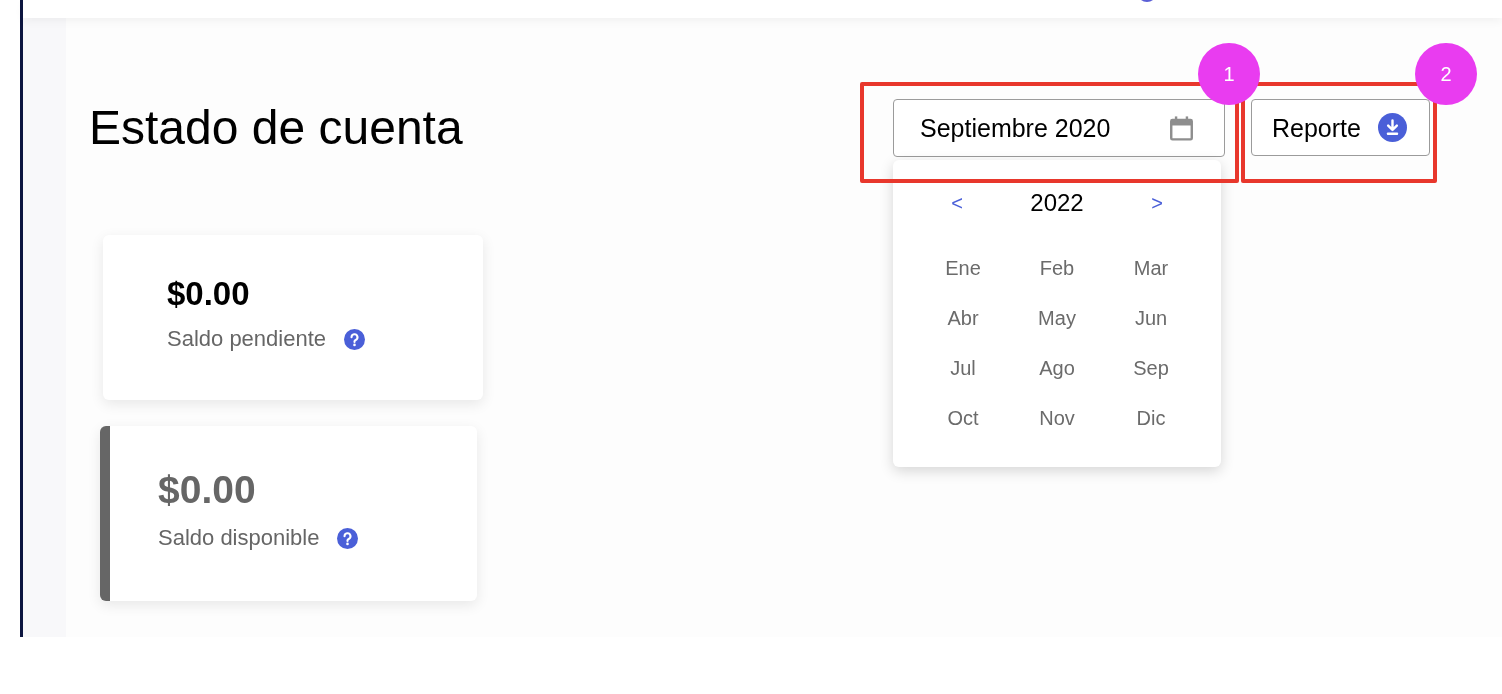 Image resolution: width=1502 pixels, height=694 pixels. What do you see at coordinates (1151, 268) in the screenshot?
I see `month-option: Mar` at bounding box center [1151, 268].